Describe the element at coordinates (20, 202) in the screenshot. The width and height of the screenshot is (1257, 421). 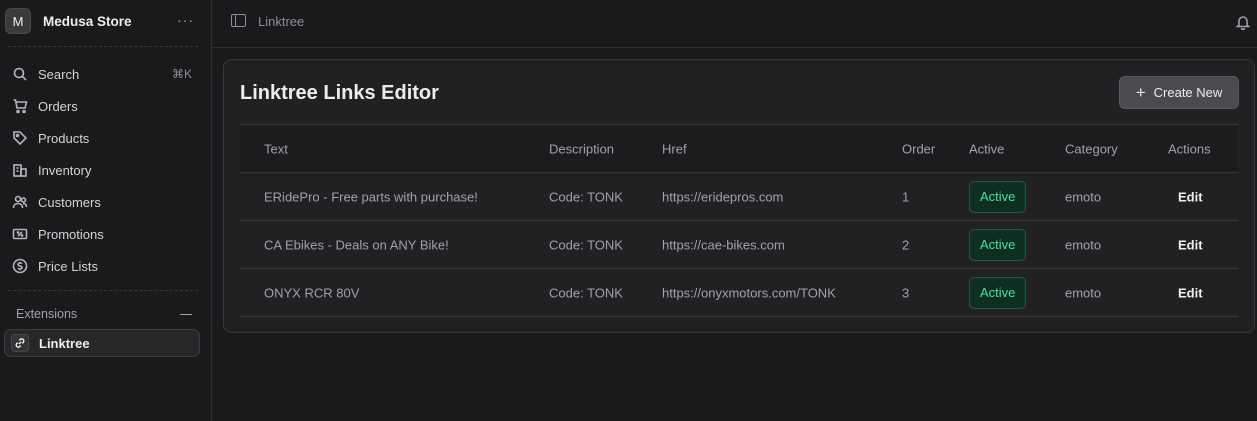
I see `users-icon` at that location.